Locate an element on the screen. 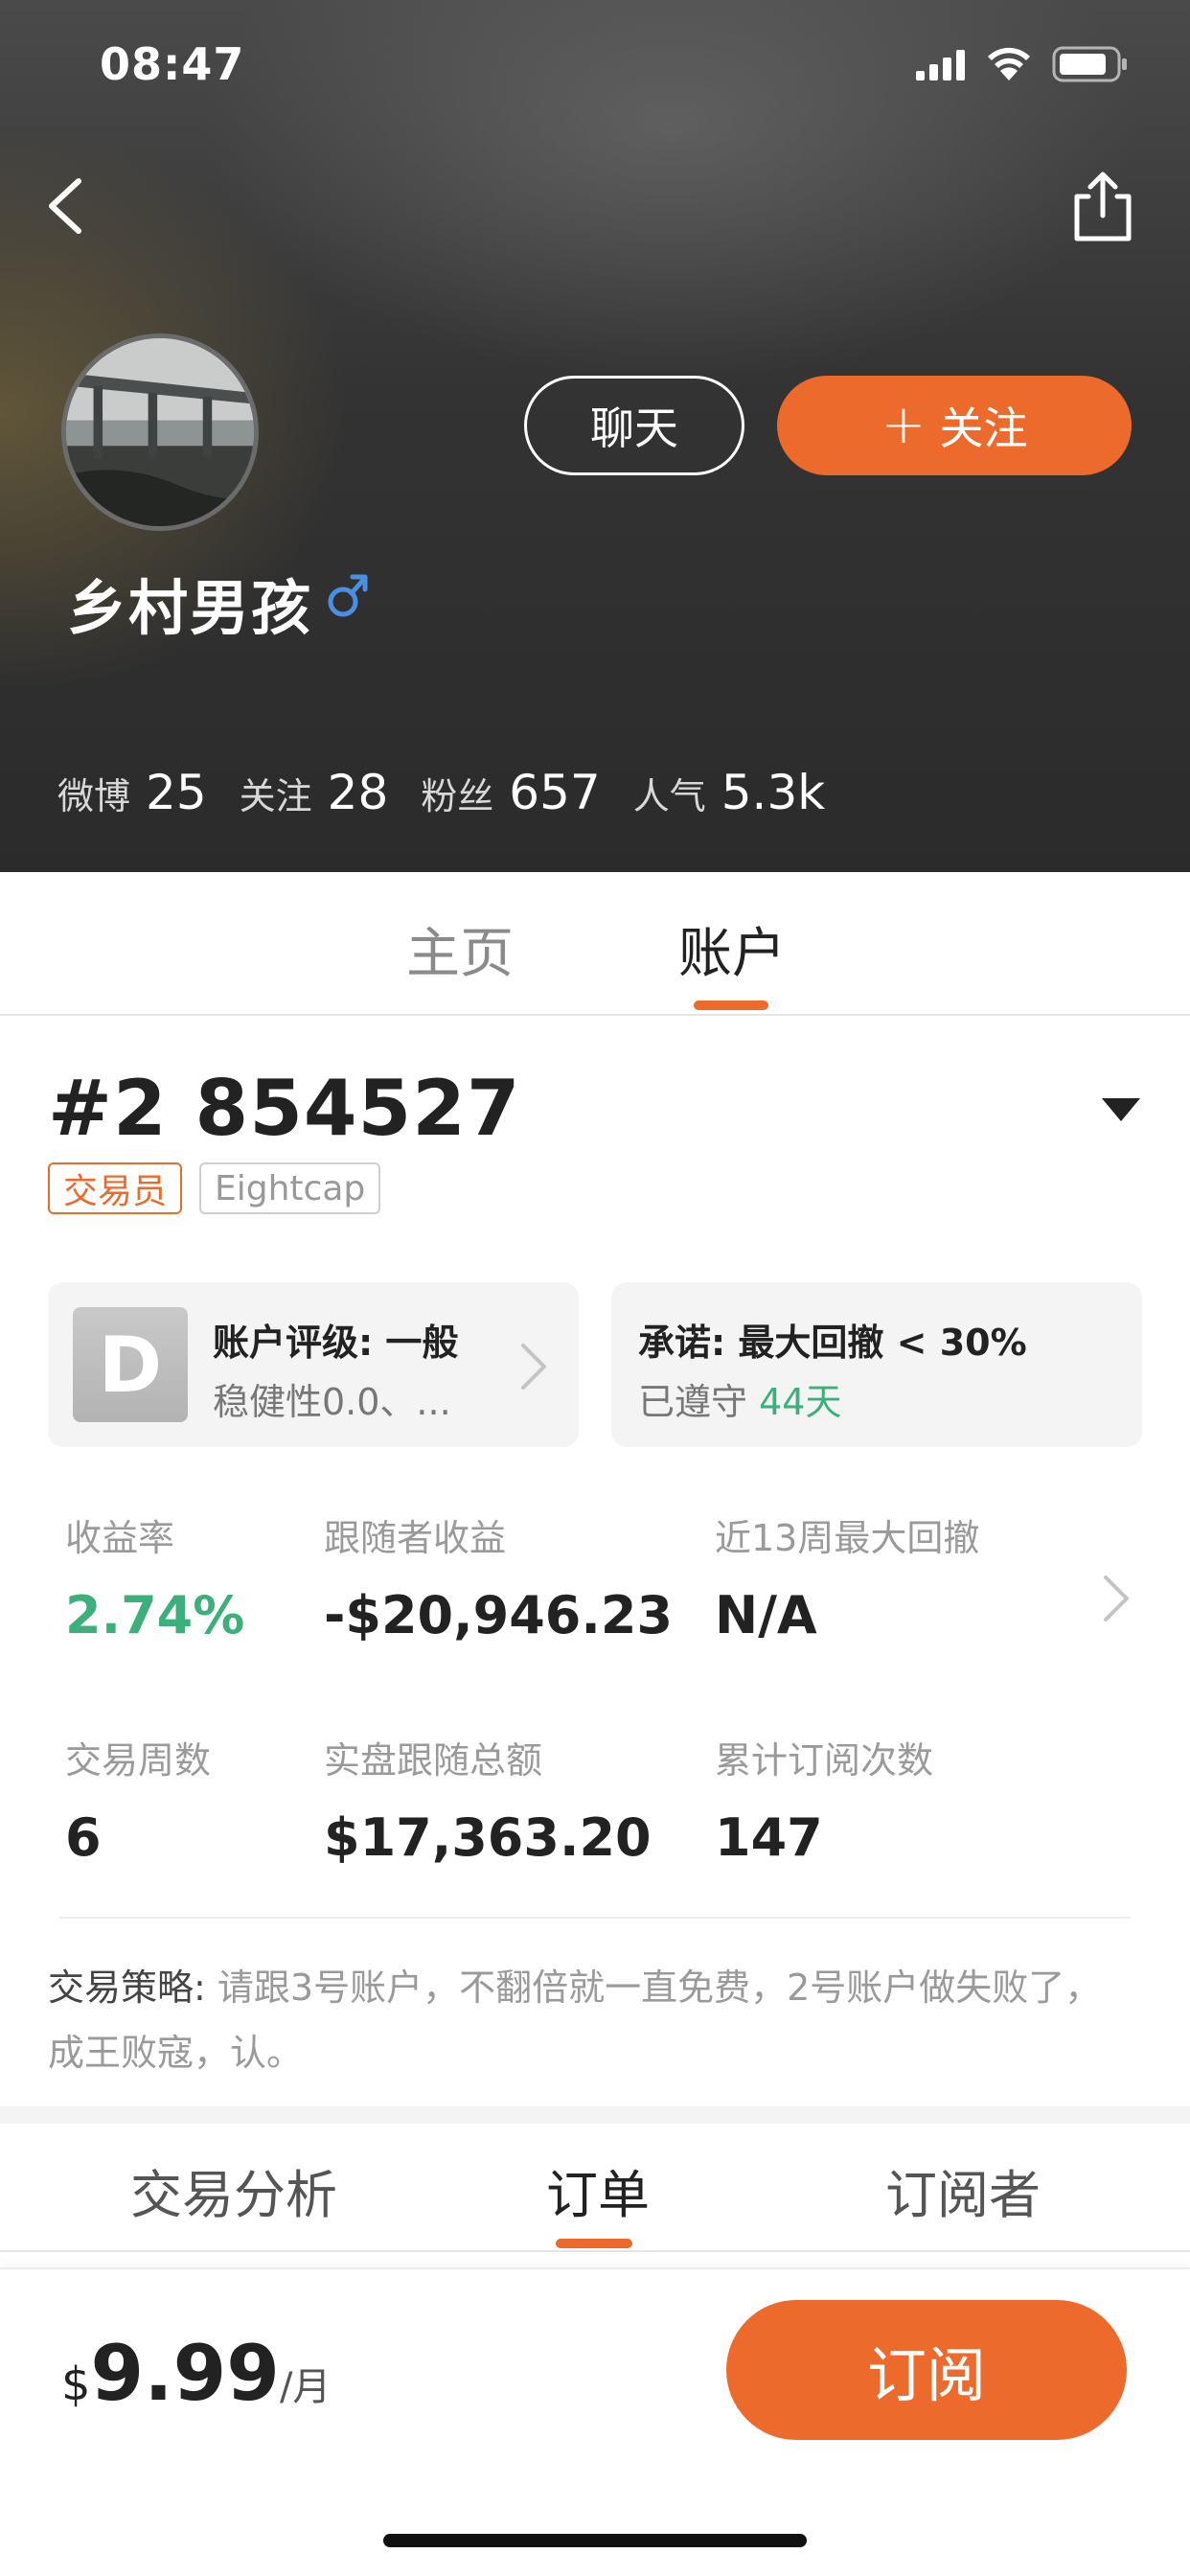 The height and width of the screenshot is (2576, 1190). tab-account: 账户 is located at coordinates (732, 949).